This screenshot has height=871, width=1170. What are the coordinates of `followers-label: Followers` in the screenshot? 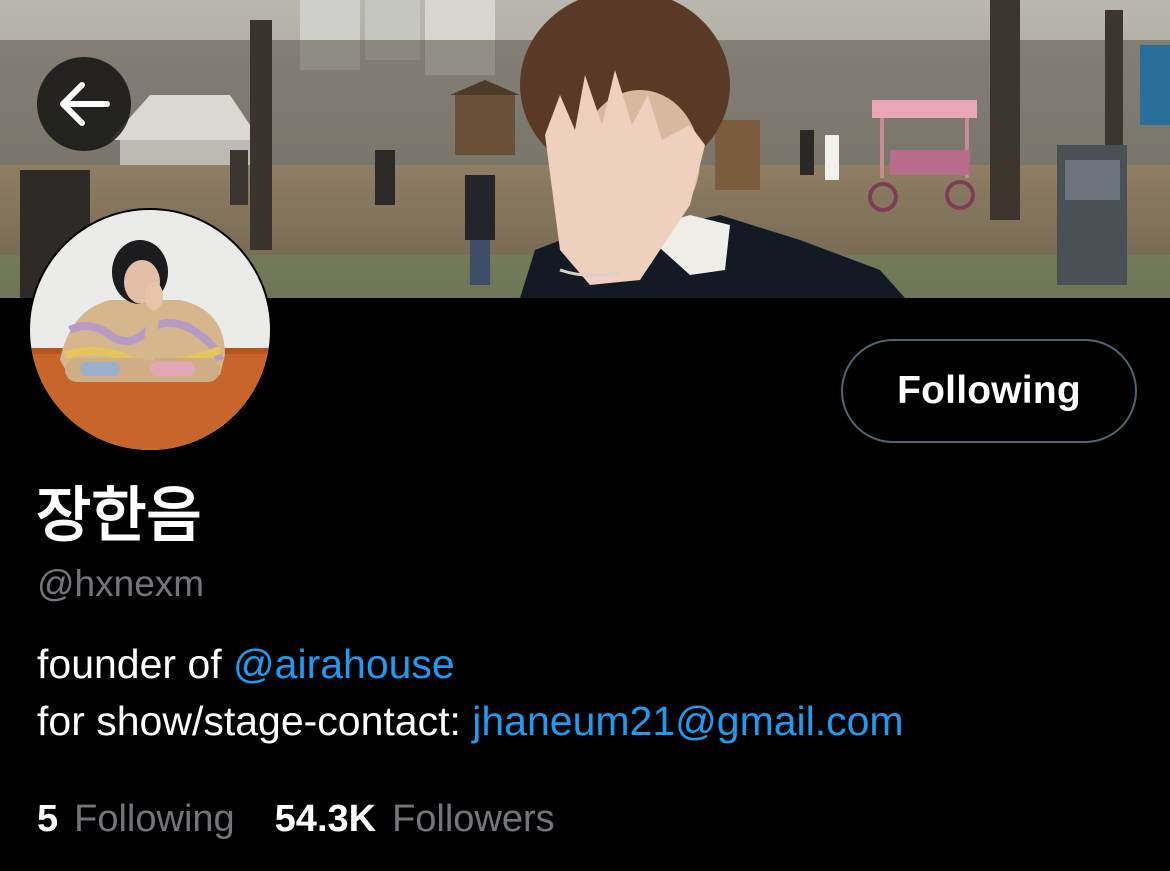 It's located at (473, 819).